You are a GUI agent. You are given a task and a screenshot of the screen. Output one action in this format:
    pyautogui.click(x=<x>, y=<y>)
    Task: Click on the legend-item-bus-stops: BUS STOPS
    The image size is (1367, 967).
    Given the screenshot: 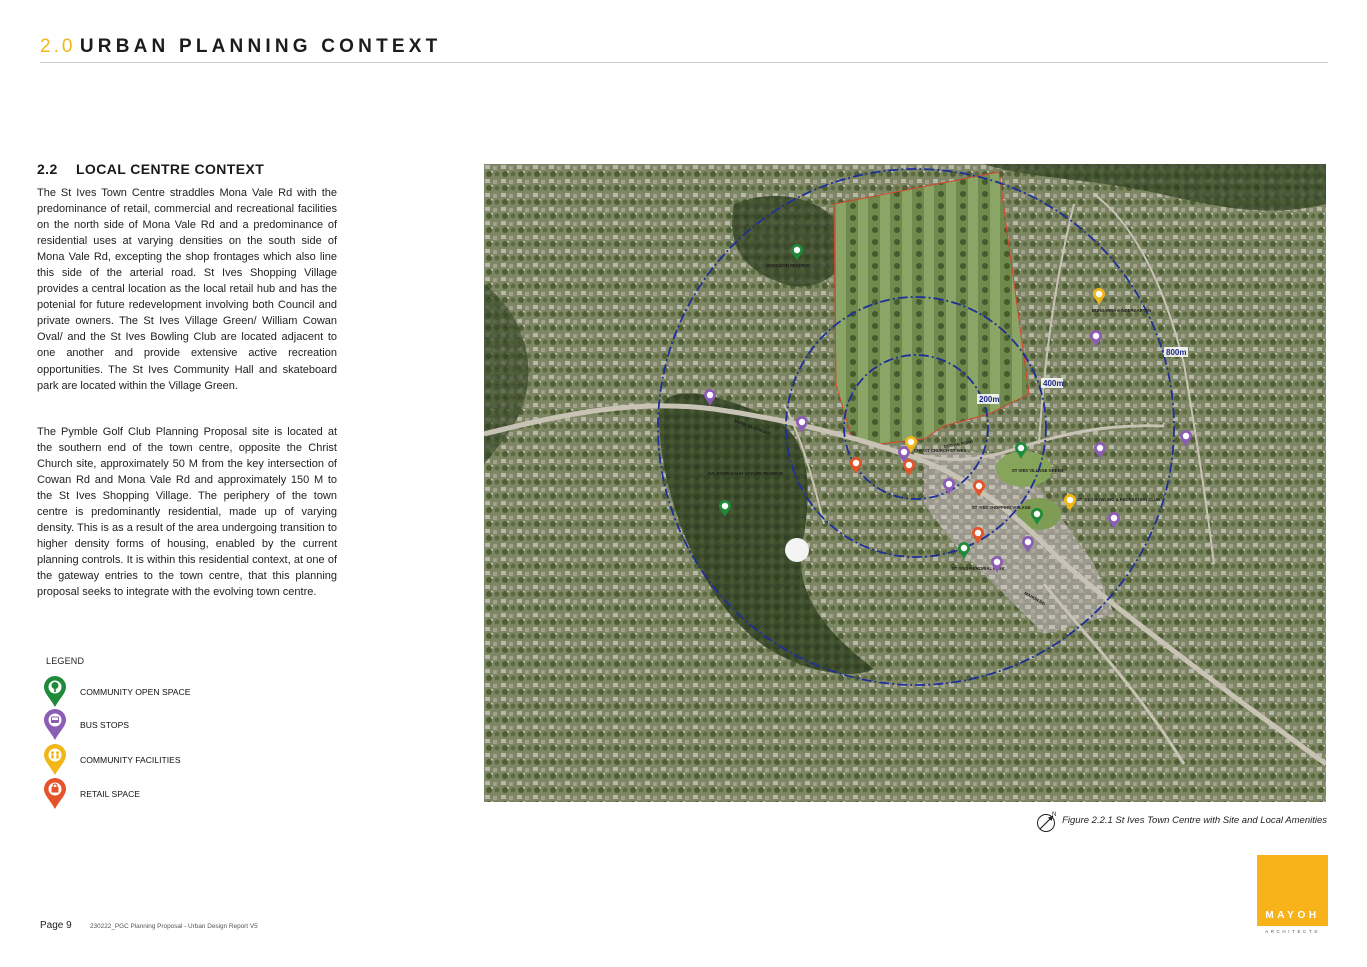 What is the action you would take?
    pyautogui.click(x=162, y=726)
    